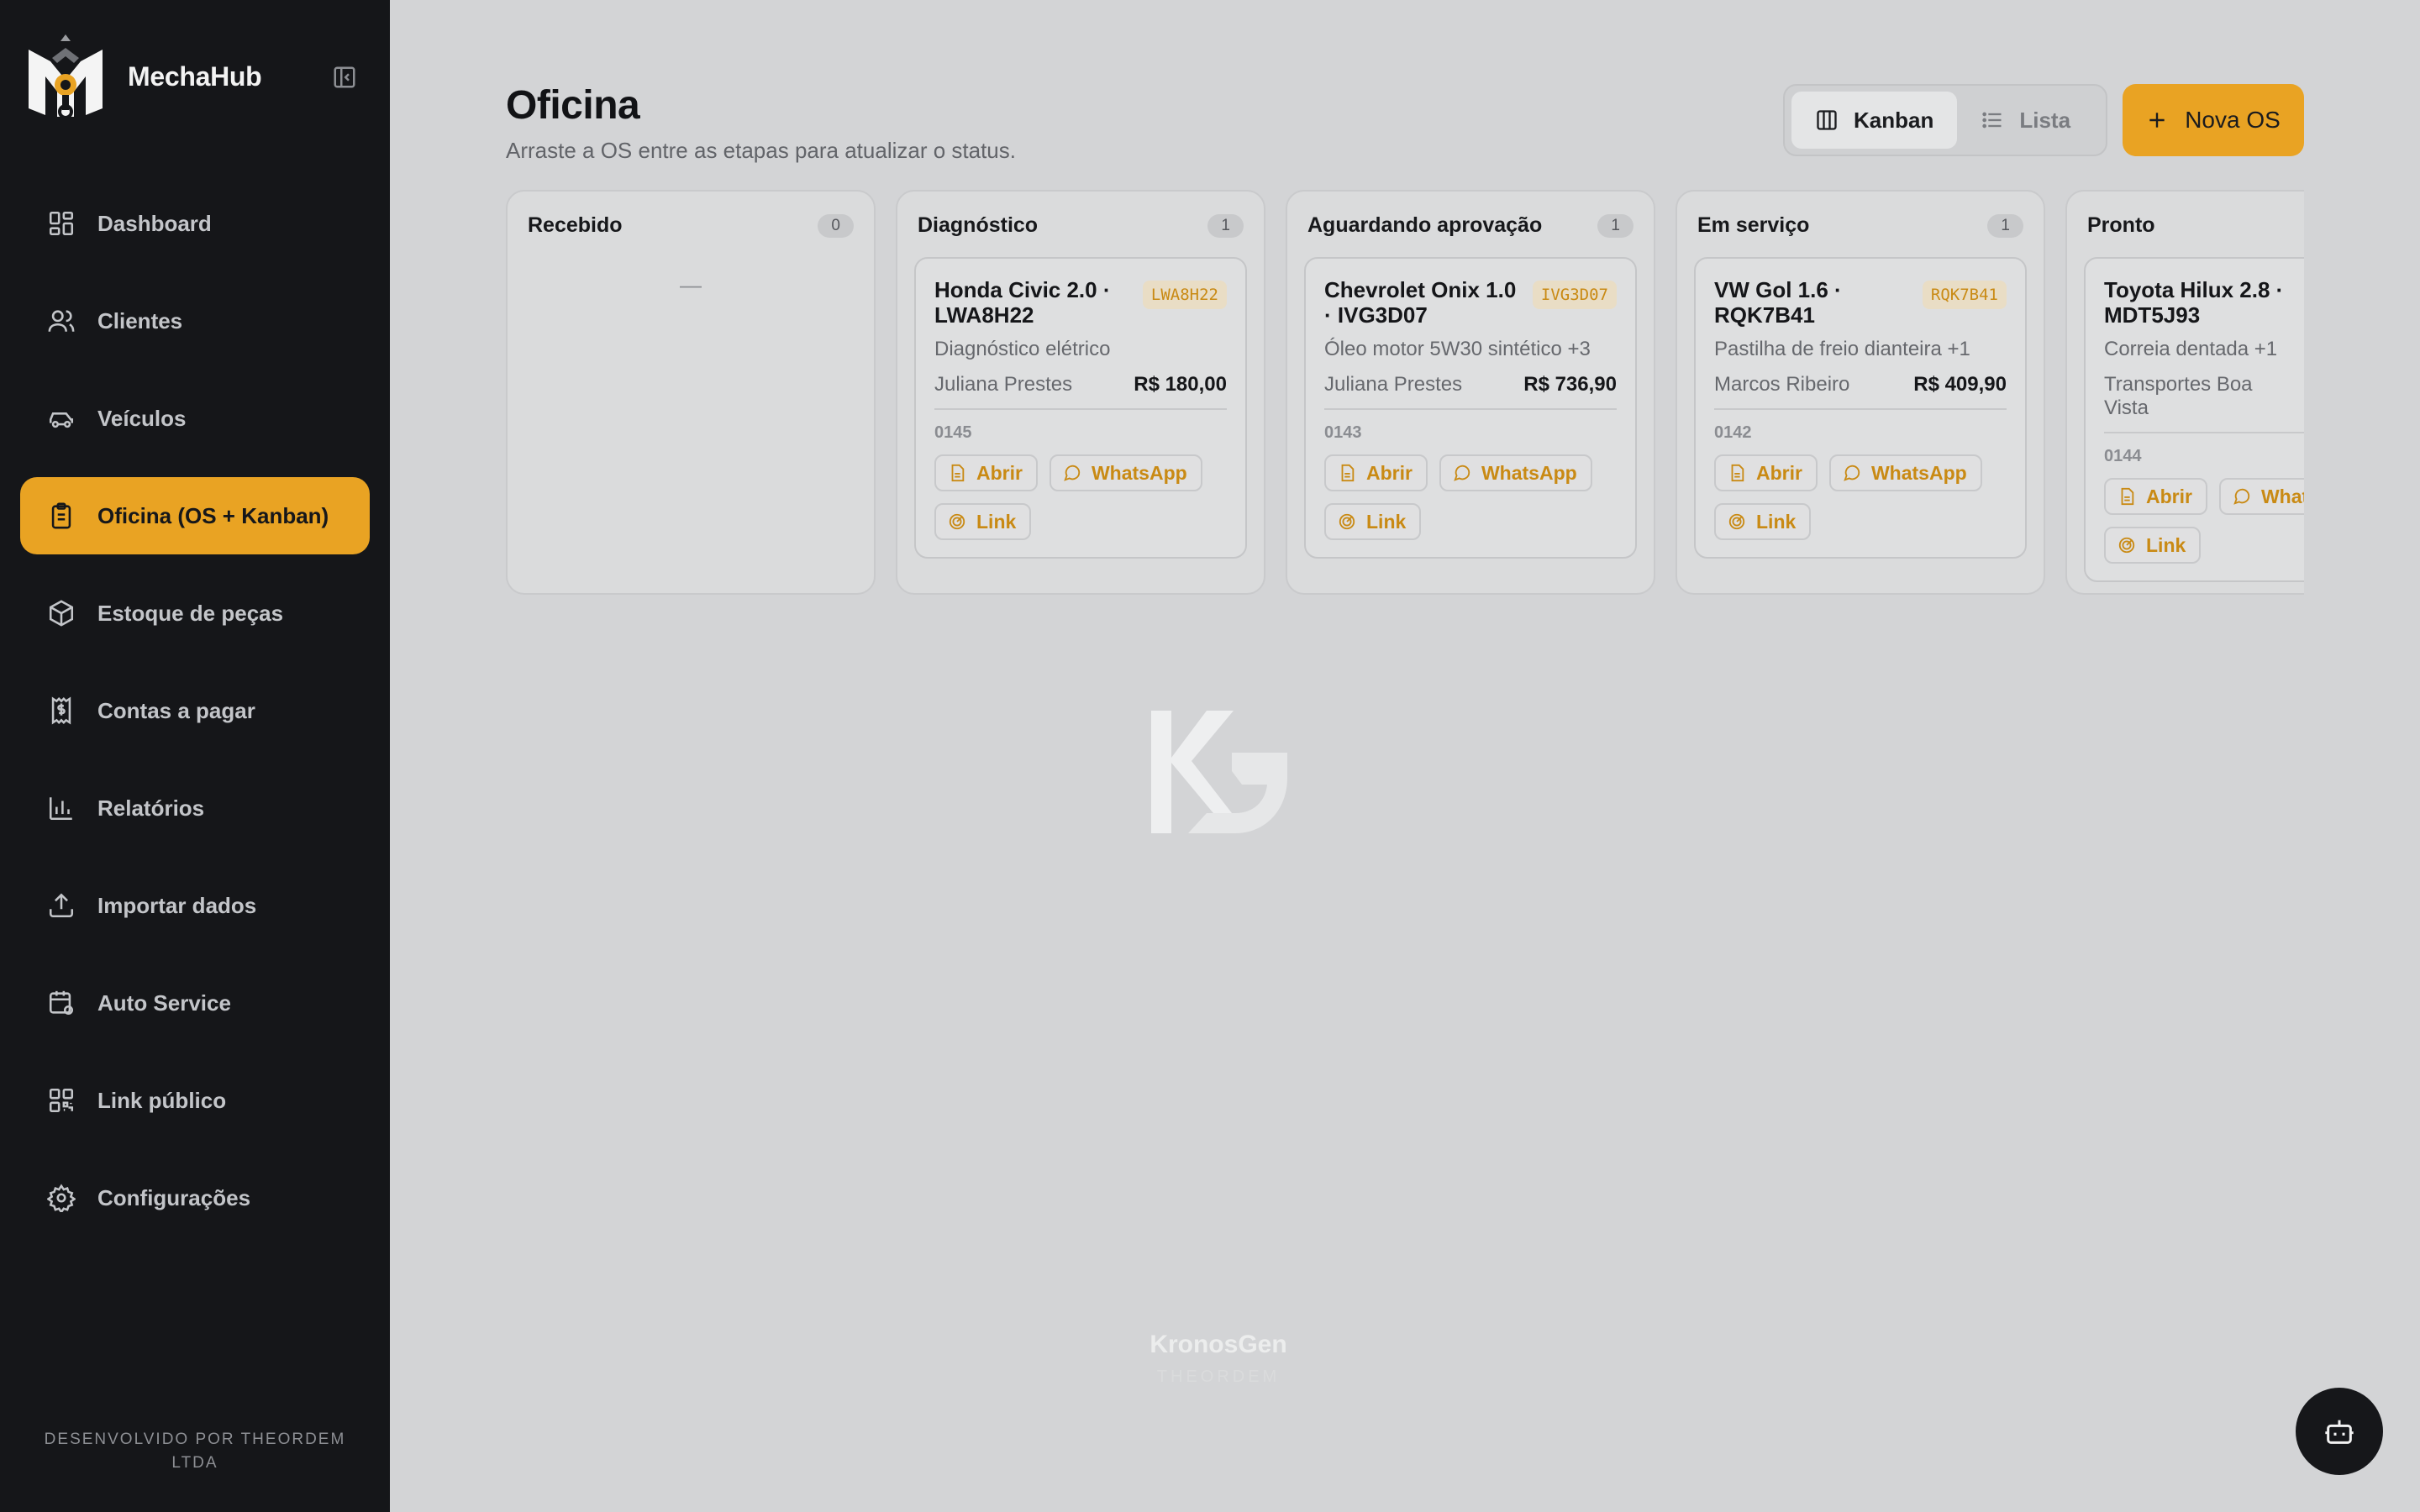 This screenshot has height=1512, width=2420. What do you see at coordinates (1827, 120) in the screenshot?
I see `columns-icon` at bounding box center [1827, 120].